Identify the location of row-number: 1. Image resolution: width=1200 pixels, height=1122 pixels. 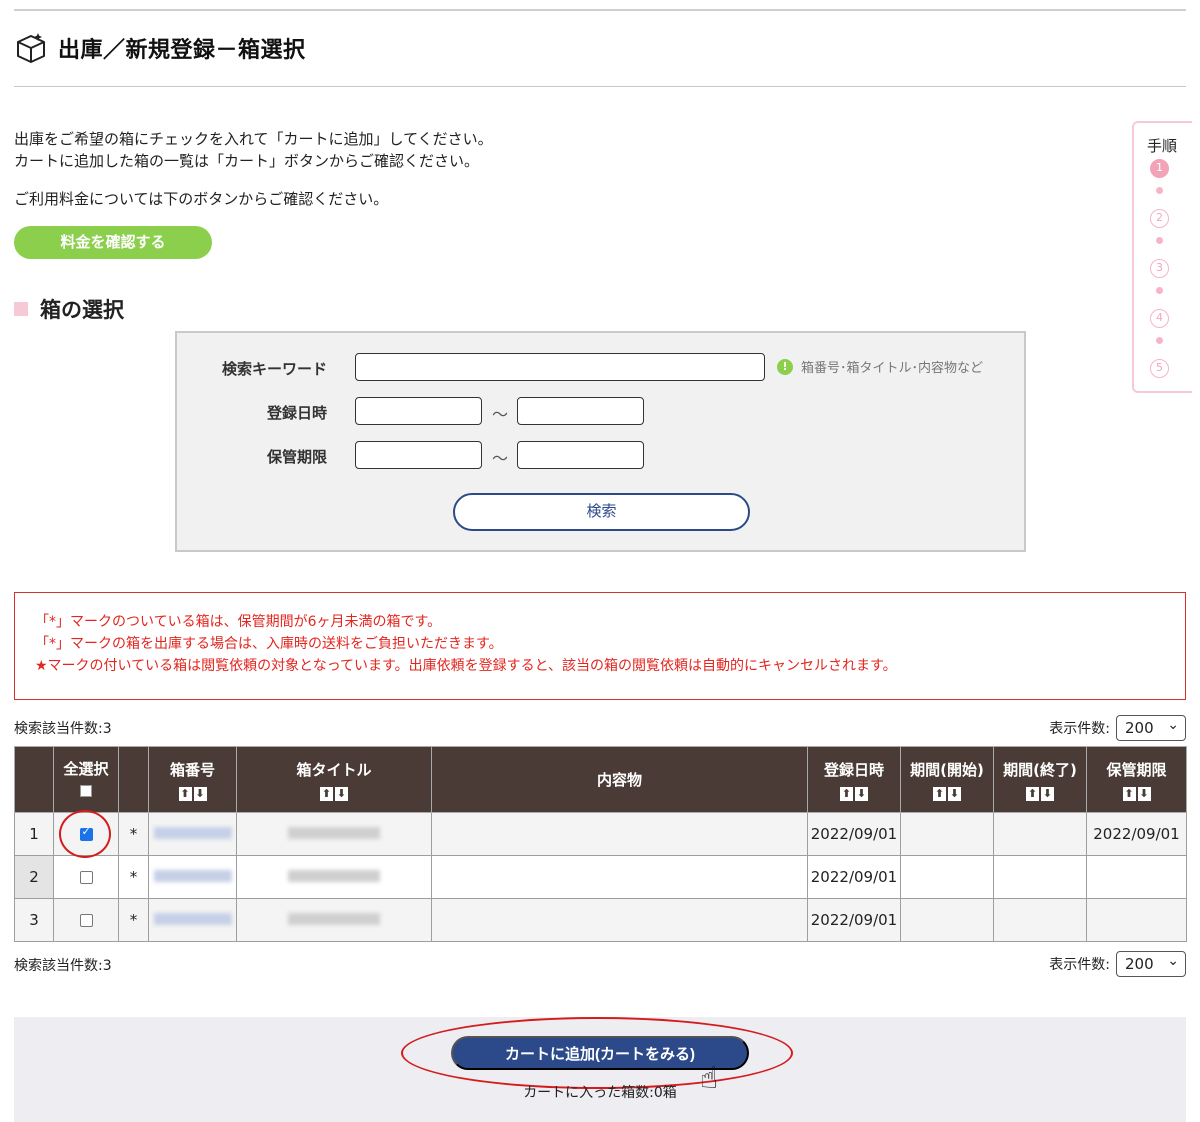
(34, 834).